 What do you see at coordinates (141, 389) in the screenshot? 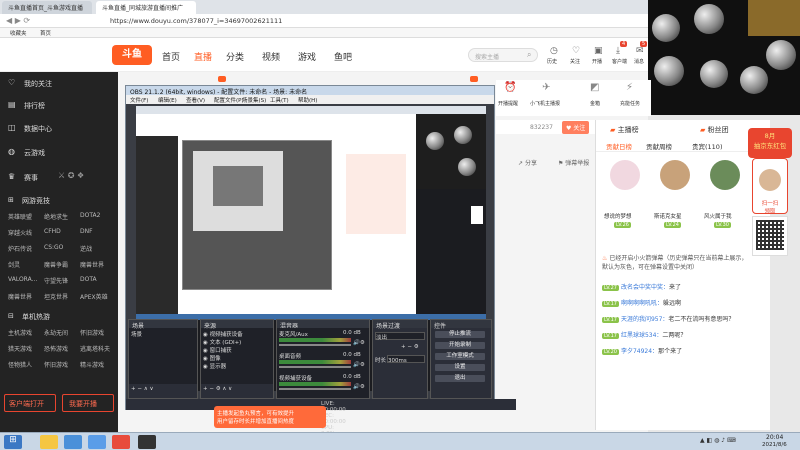
I see `scene-controls-icon: + − ∧ ∨` at bounding box center [141, 389].